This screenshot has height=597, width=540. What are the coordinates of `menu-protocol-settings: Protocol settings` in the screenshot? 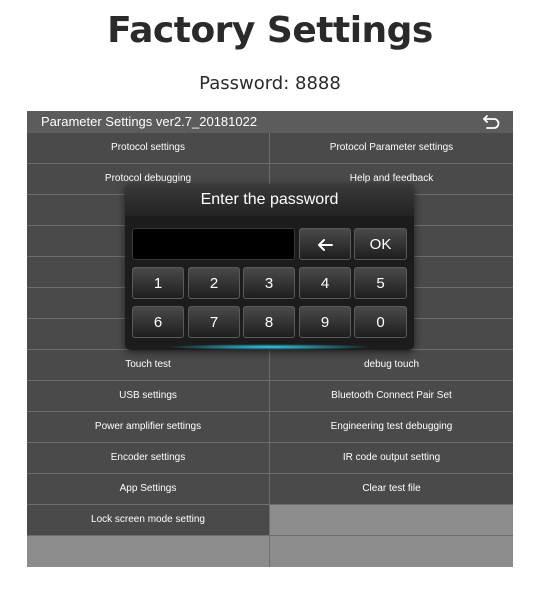 It's located at (148, 148).